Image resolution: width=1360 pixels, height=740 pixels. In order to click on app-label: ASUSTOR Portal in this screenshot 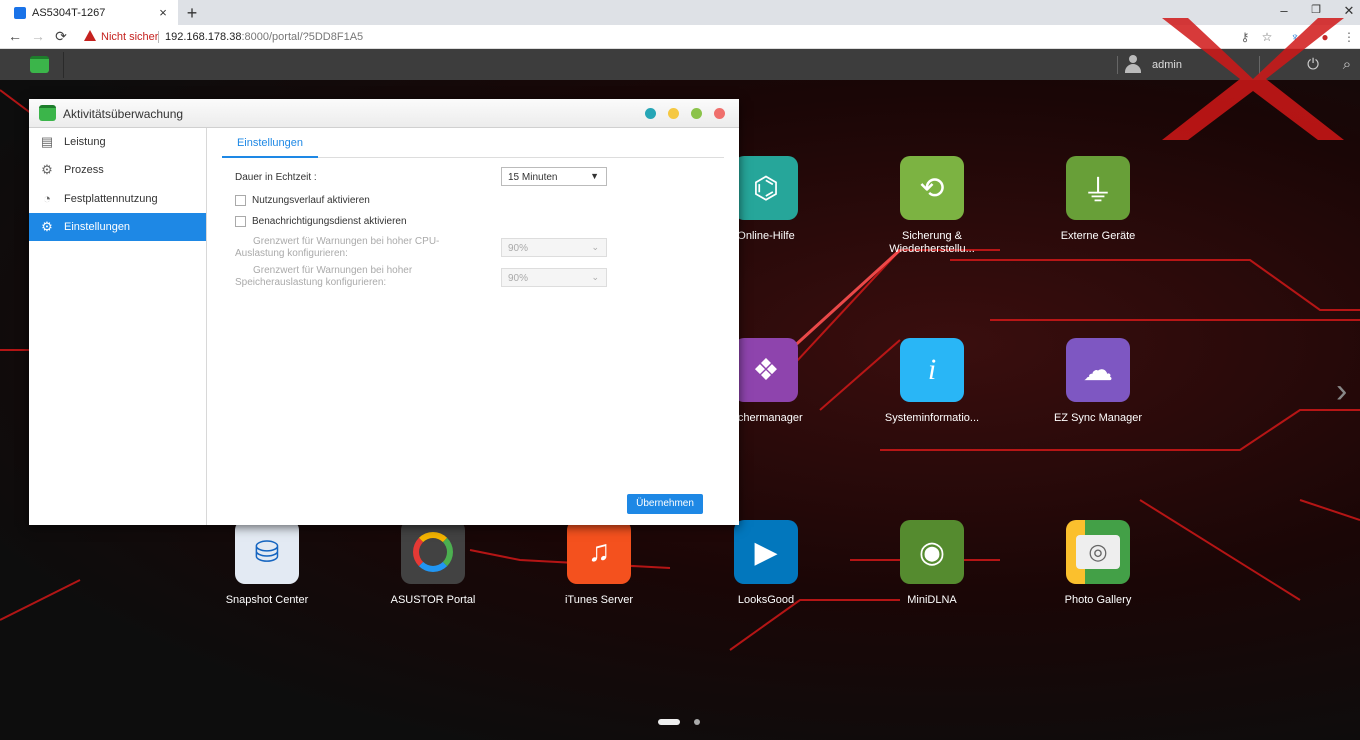, I will do `click(433, 600)`.